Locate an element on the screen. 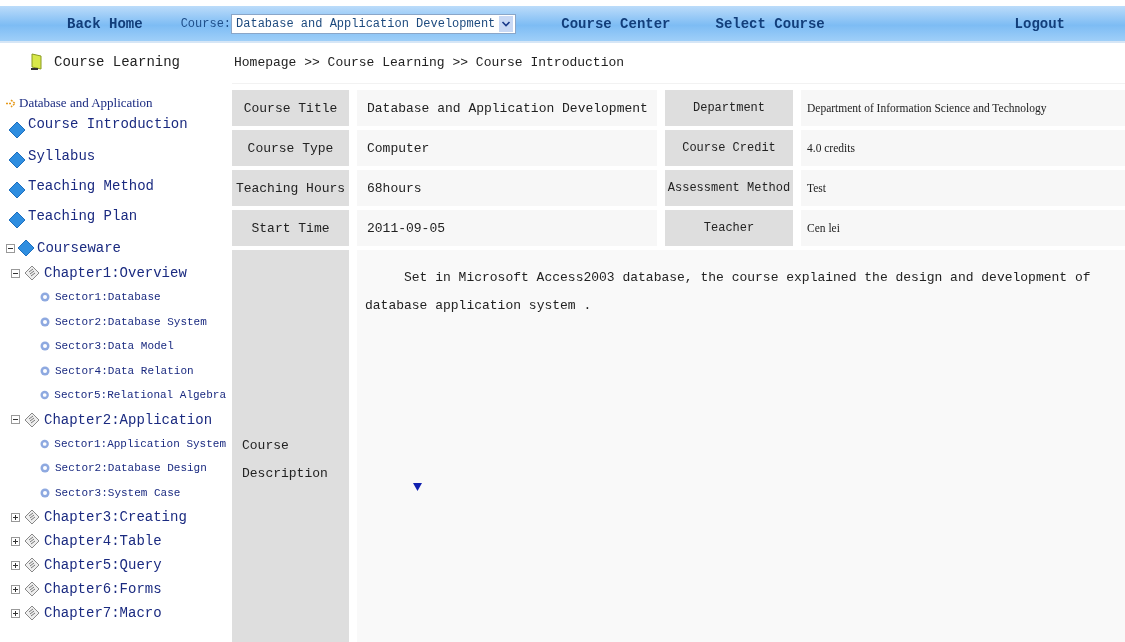  tree-item: Sector1:Database is located at coordinates (108, 297).